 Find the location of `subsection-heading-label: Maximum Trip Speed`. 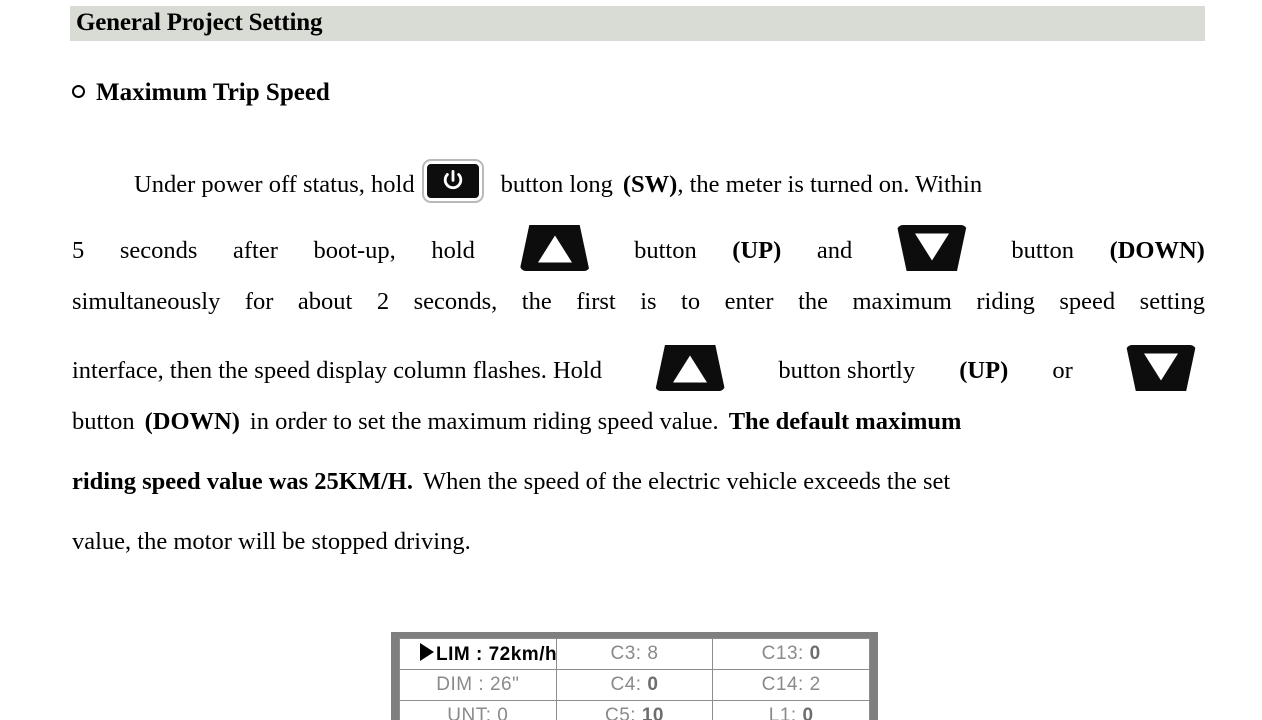

subsection-heading-label: Maximum Trip Speed is located at coordinates (213, 92).